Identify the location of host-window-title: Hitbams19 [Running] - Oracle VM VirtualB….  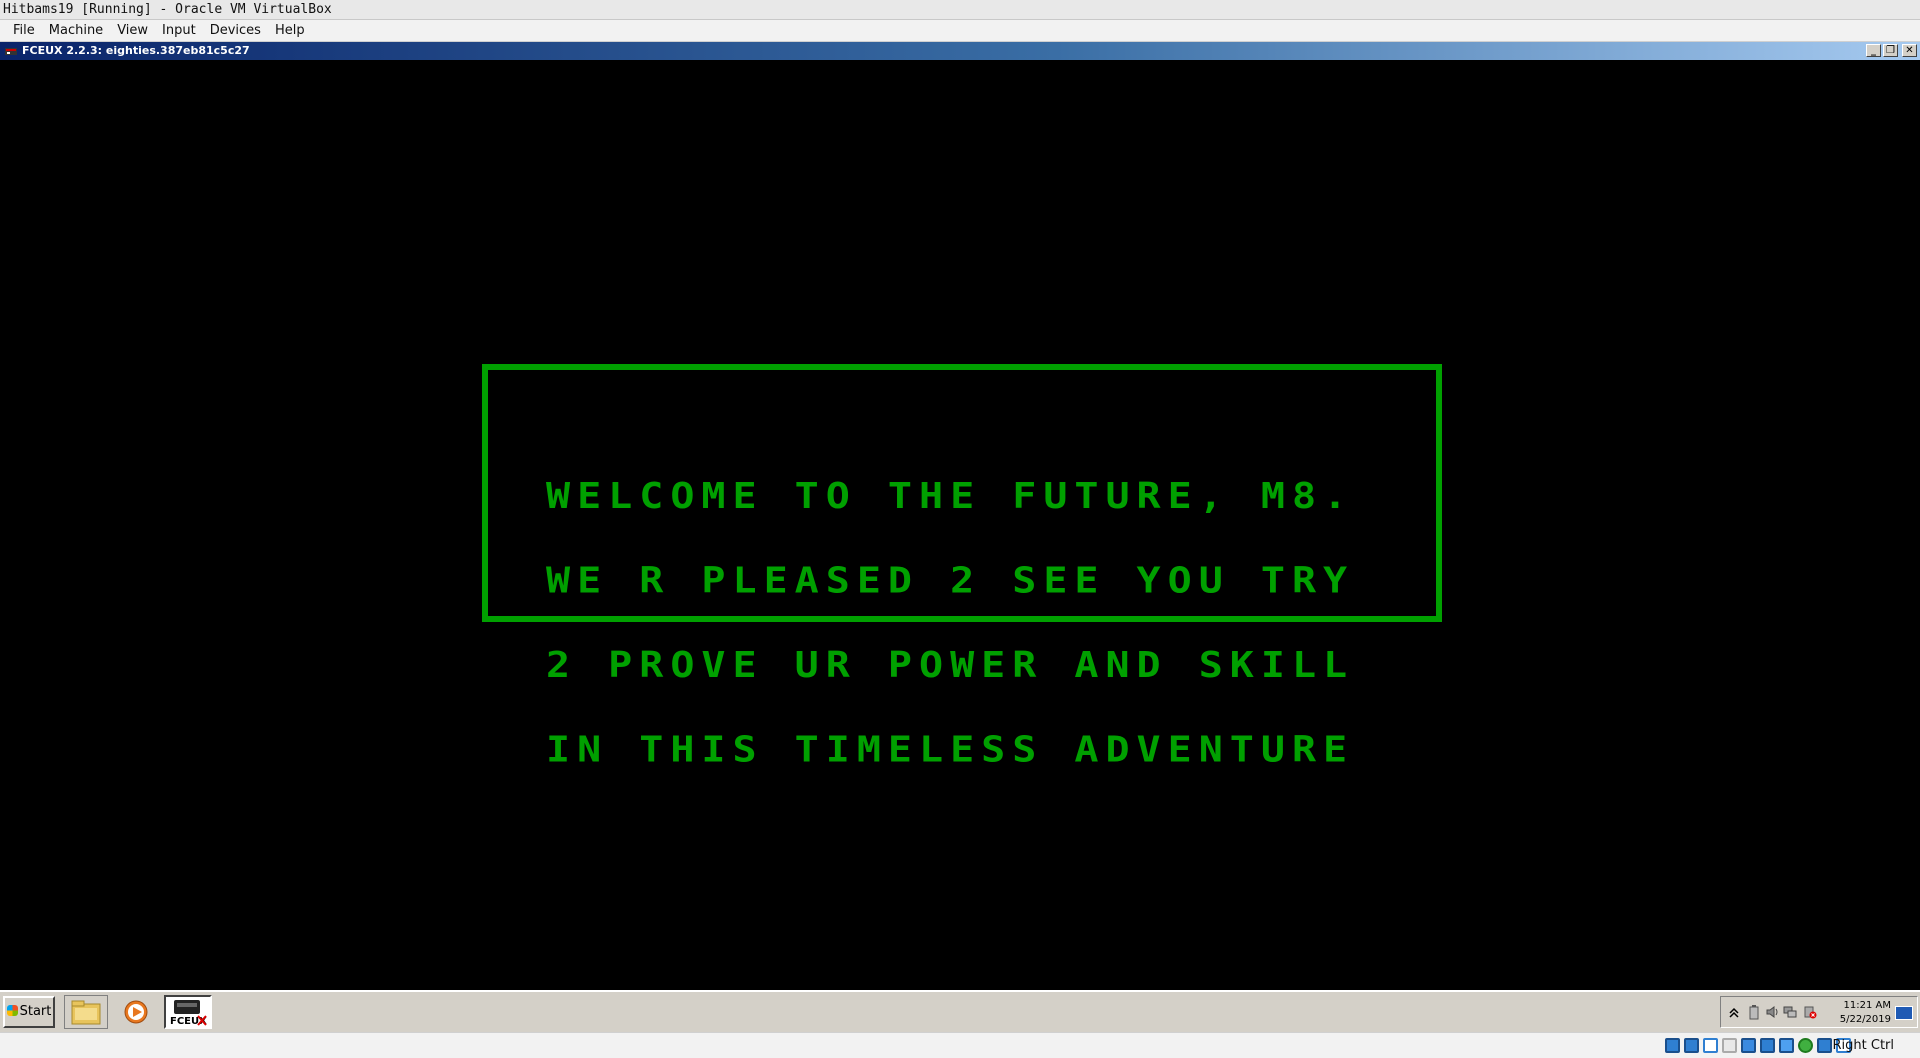
(960, 10).